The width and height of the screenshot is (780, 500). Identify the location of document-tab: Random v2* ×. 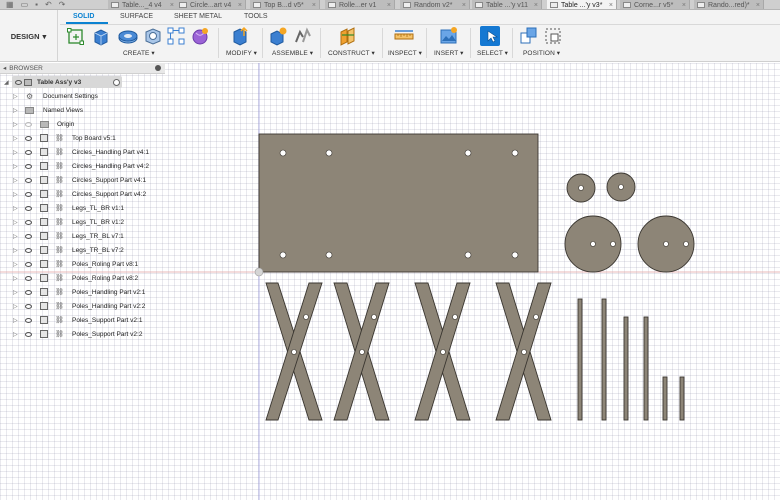
(435, 4).